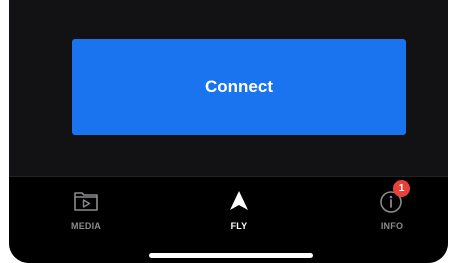 The image size is (457, 263). What do you see at coordinates (401, 188) in the screenshot?
I see `notification-badge: 1` at bounding box center [401, 188].